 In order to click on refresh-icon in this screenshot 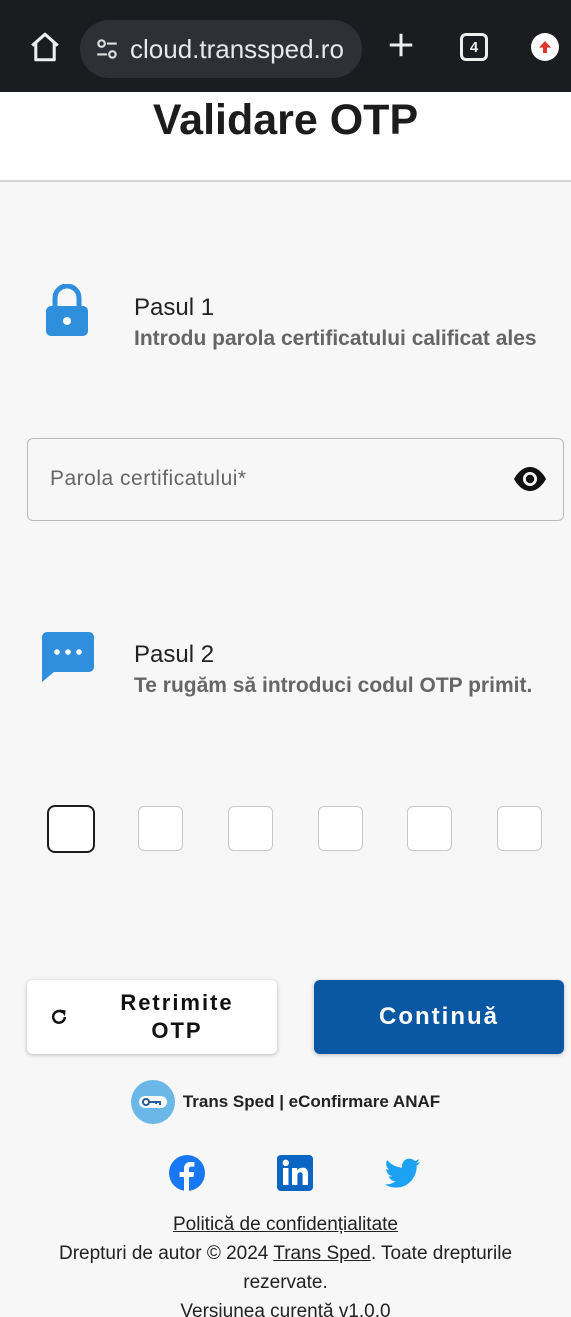, I will do `click(59, 1016)`.